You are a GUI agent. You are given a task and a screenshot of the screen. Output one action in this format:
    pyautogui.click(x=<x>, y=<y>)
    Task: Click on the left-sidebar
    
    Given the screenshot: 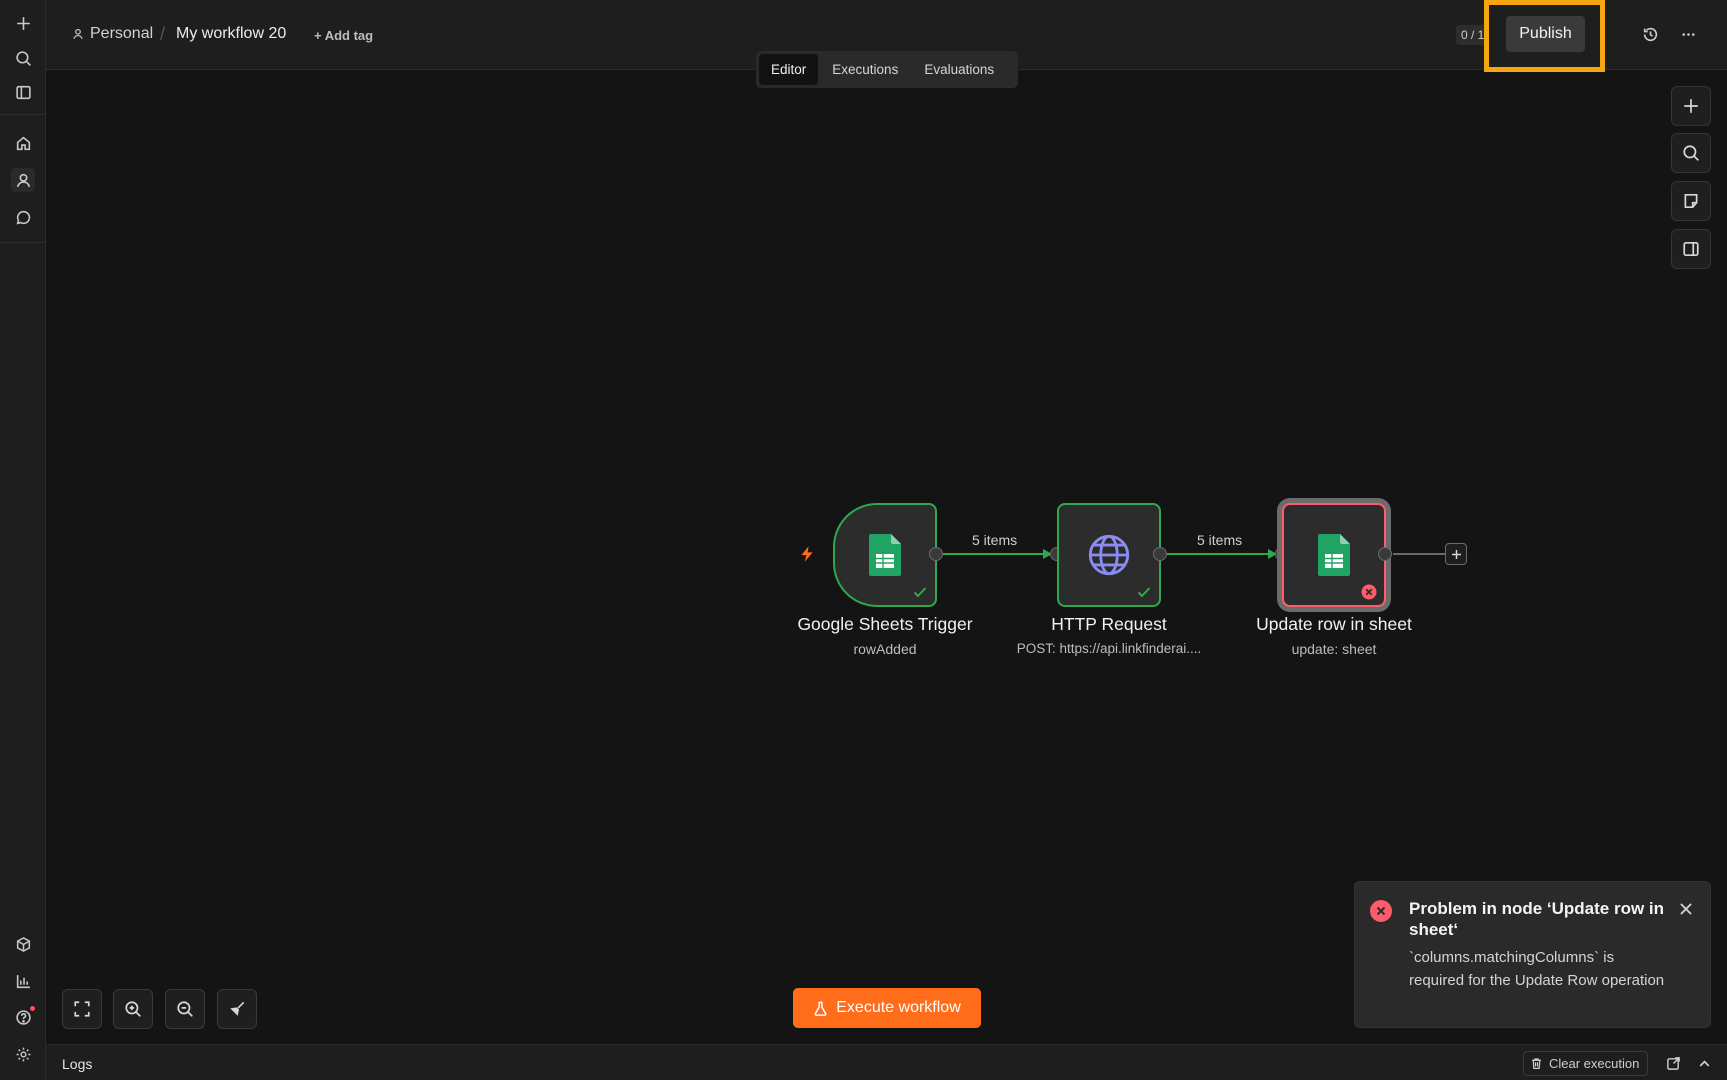 What is the action you would take?
    pyautogui.click(x=23, y=540)
    